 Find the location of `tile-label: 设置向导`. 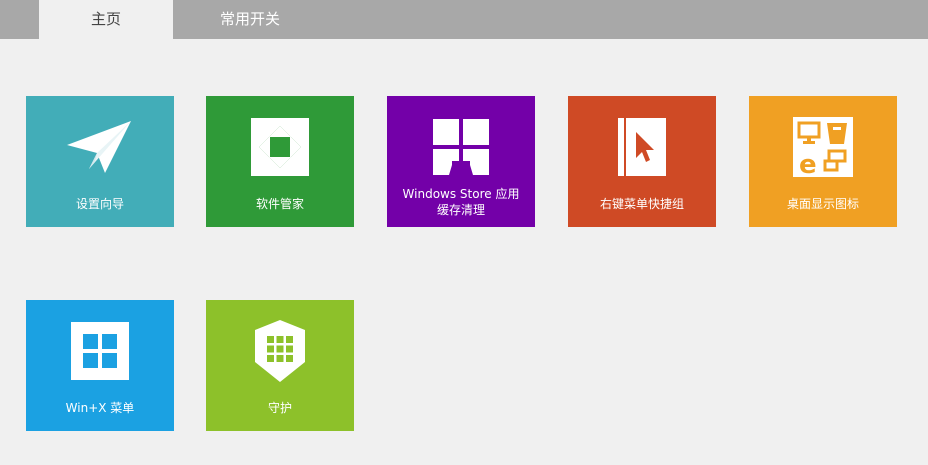

tile-label: 设置向导 is located at coordinates (99, 204).